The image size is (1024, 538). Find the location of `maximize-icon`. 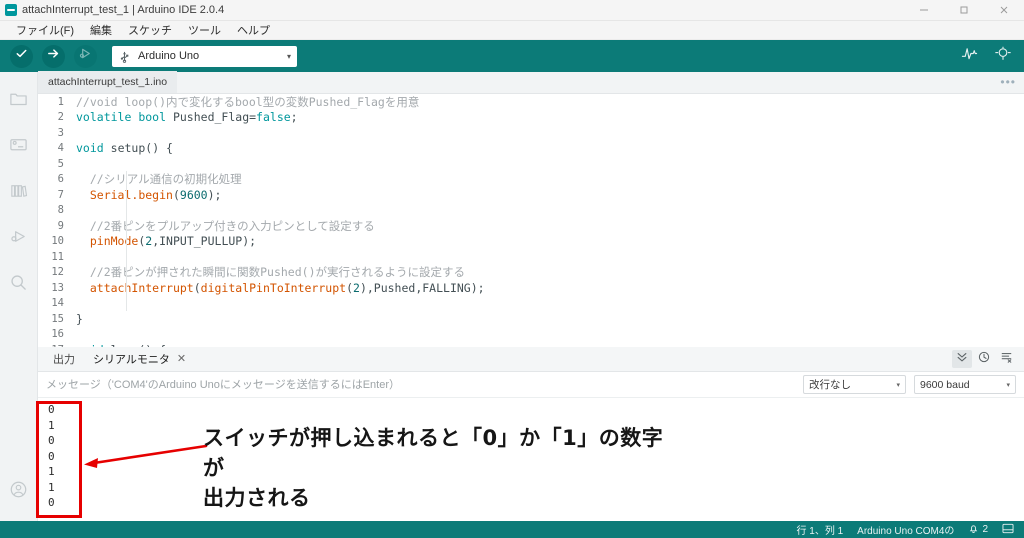

maximize-icon is located at coordinates (964, 10).